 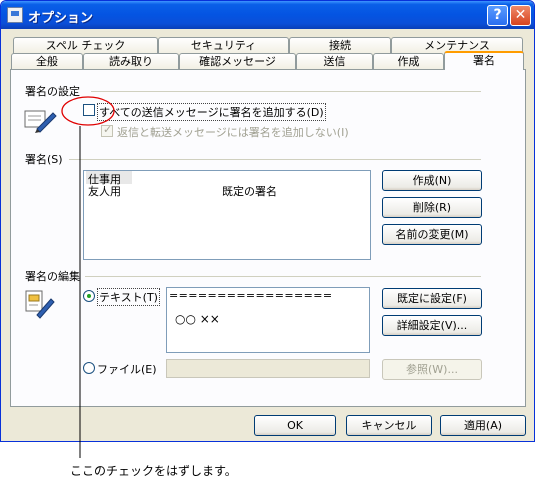 I want to click on tab-signatures: 署名, so click(x=484, y=60).